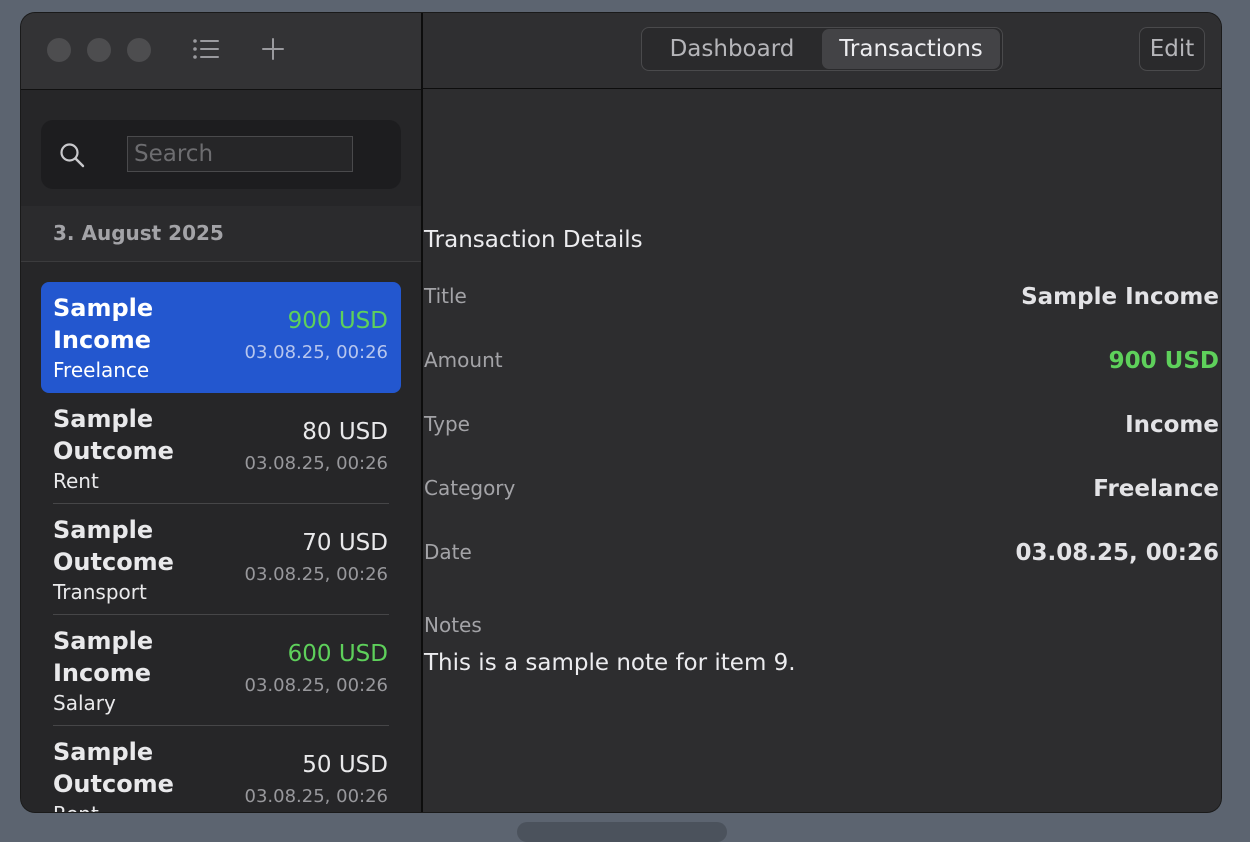 The image size is (1250, 842). I want to click on detail-label: Category, so click(470, 488).